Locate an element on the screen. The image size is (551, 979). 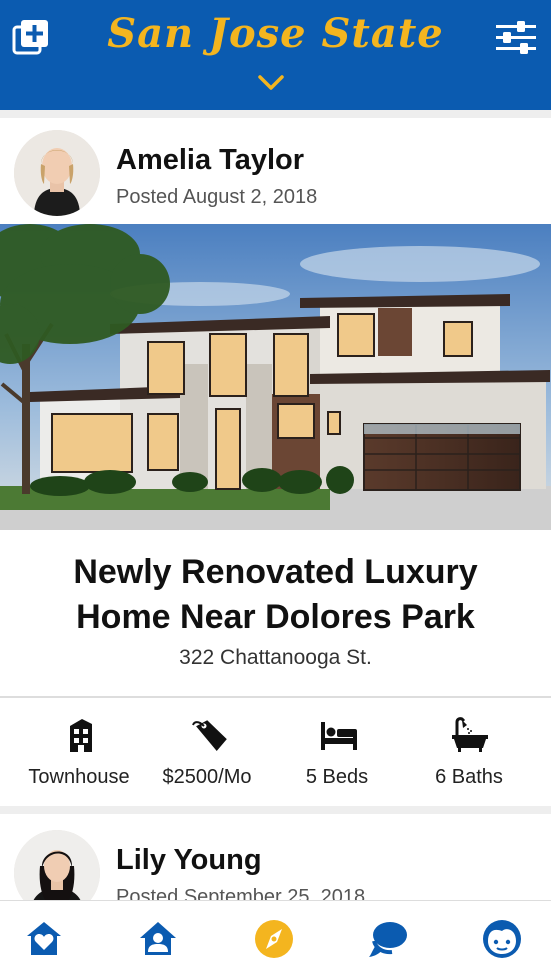
divider is located at coordinates (275, 697).